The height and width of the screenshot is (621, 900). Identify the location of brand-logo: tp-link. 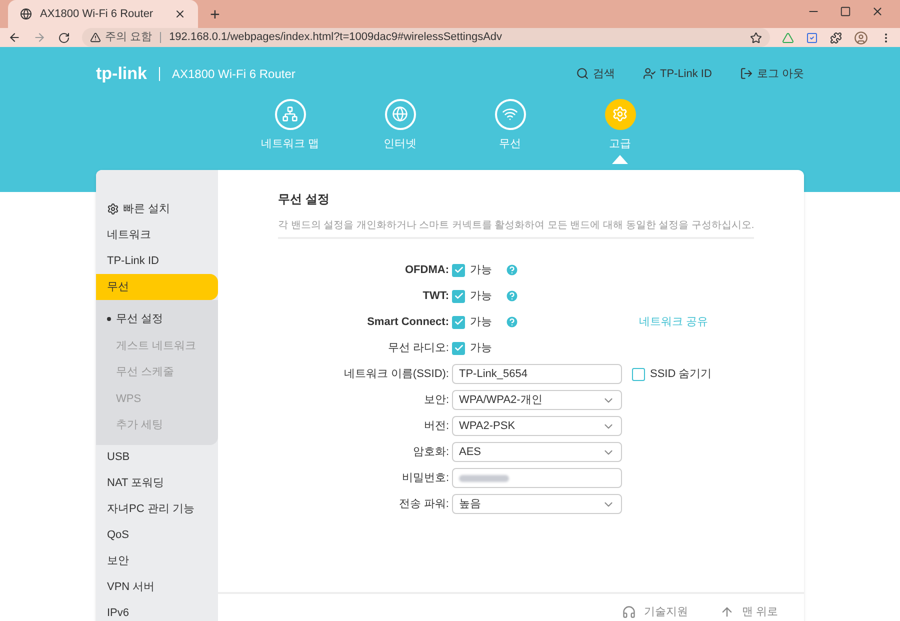
(121, 74).